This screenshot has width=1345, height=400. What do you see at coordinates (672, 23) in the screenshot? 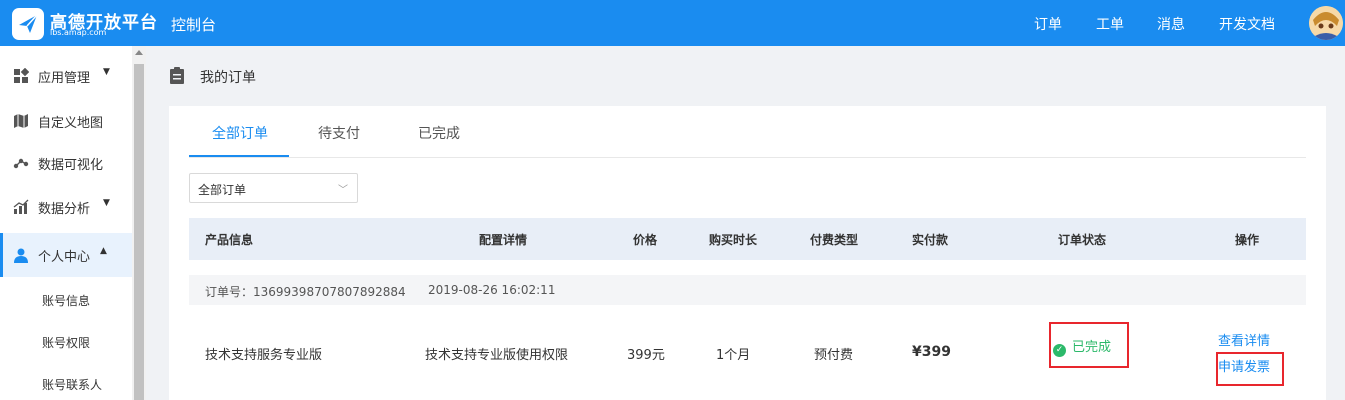
I see `top-bar: 高德开放平台 lbs.amap.com 控制台 订单 工单 消息 开发文档` at bounding box center [672, 23].